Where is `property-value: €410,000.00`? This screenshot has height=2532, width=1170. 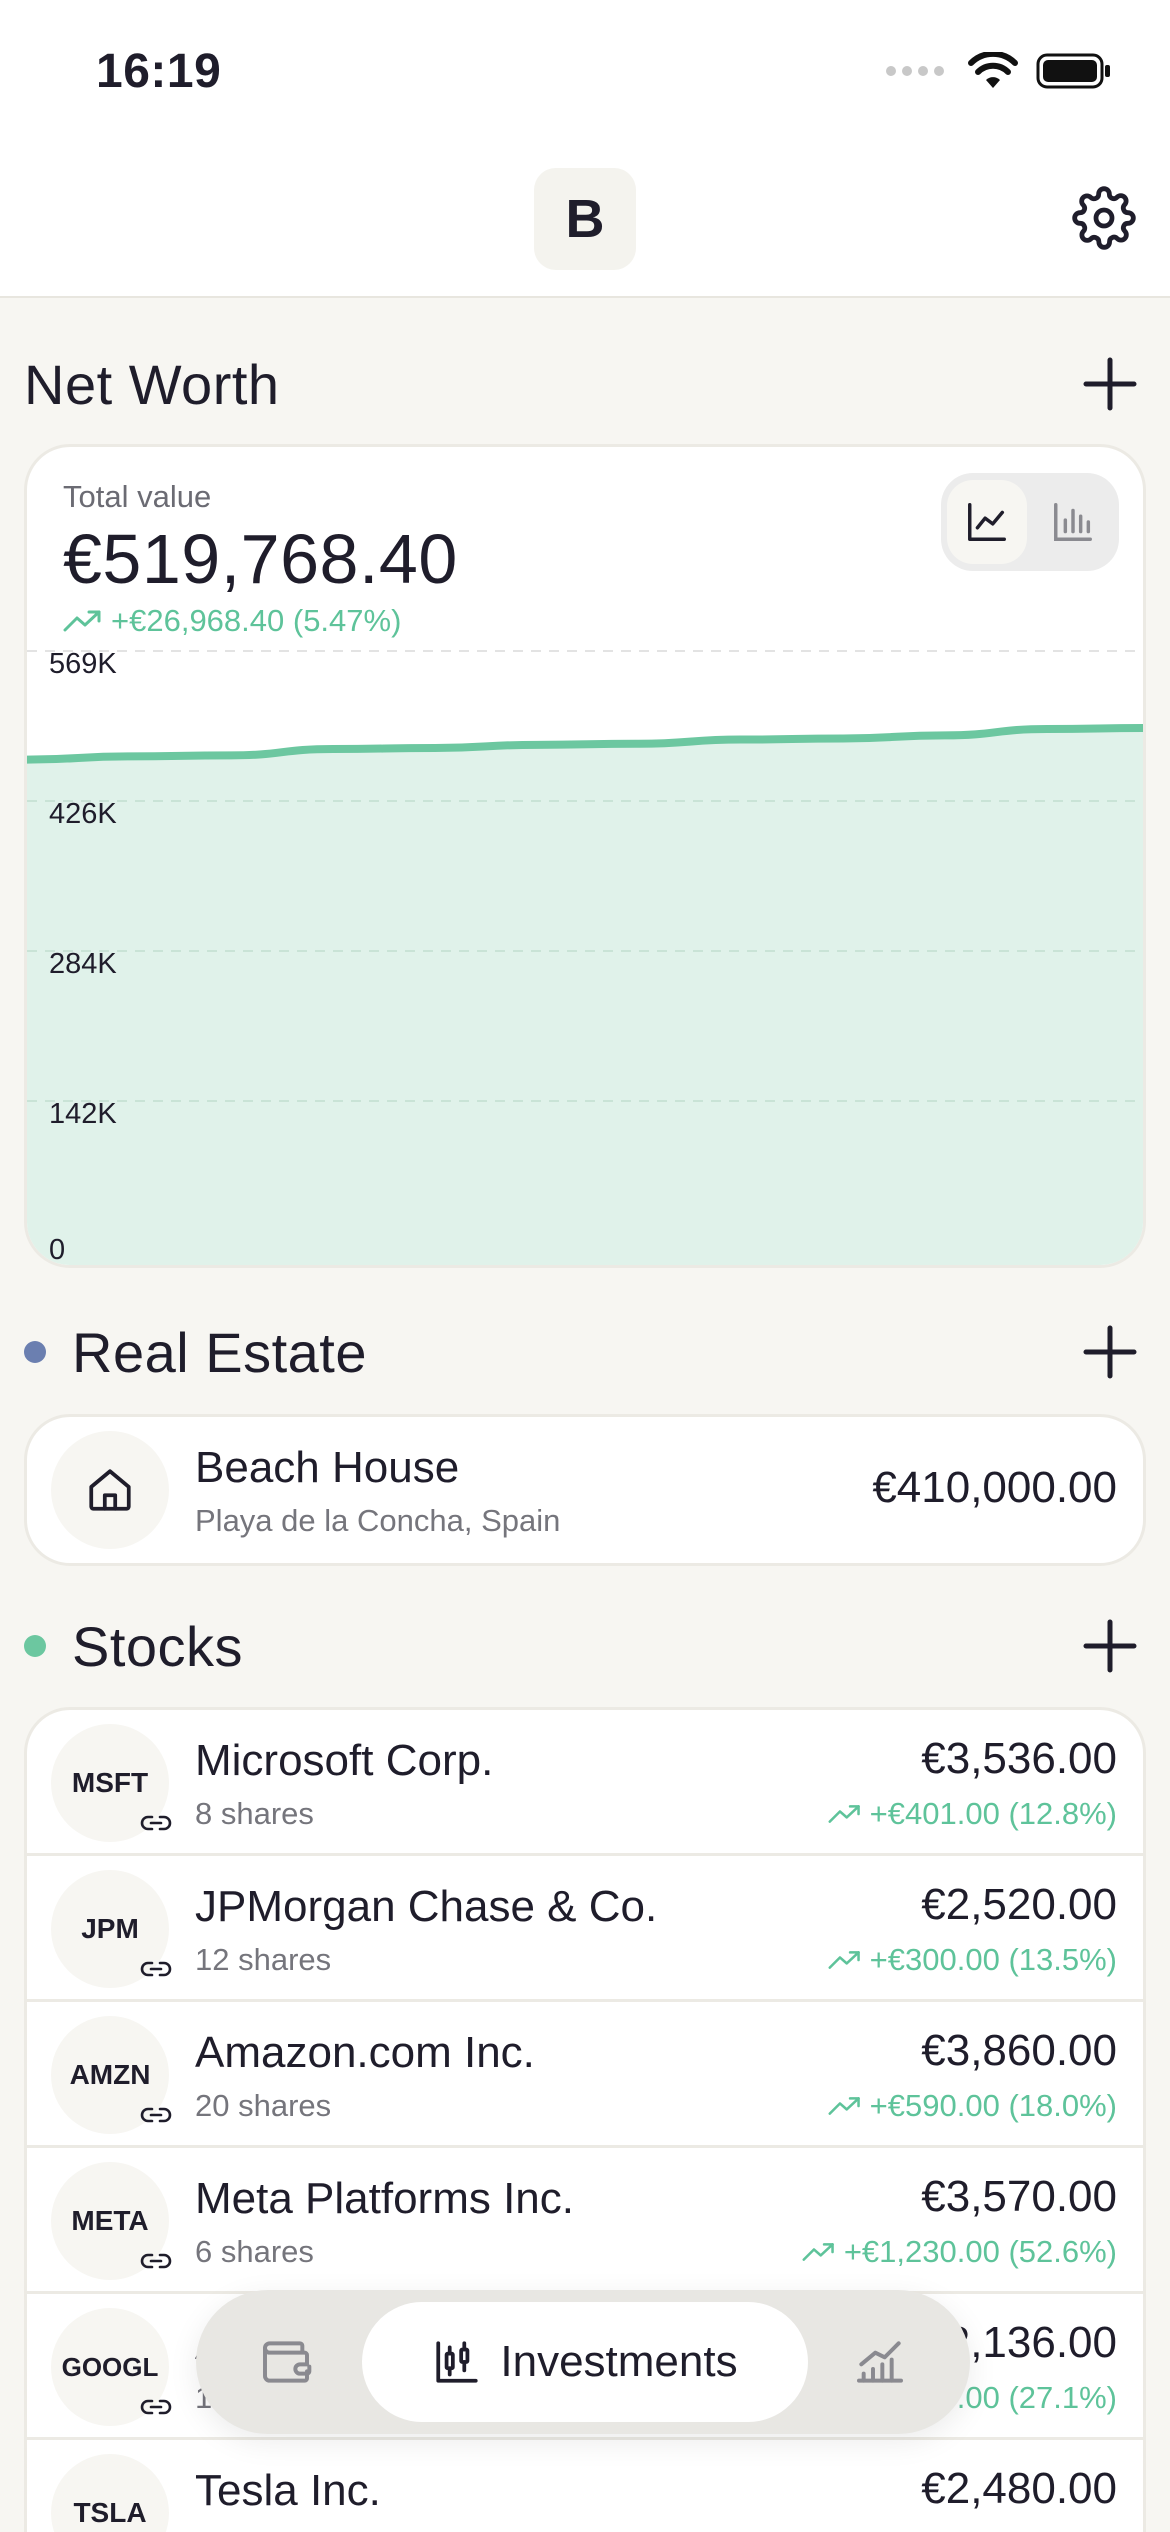
property-value: €410,000.00 is located at coordinates (994, 1487).